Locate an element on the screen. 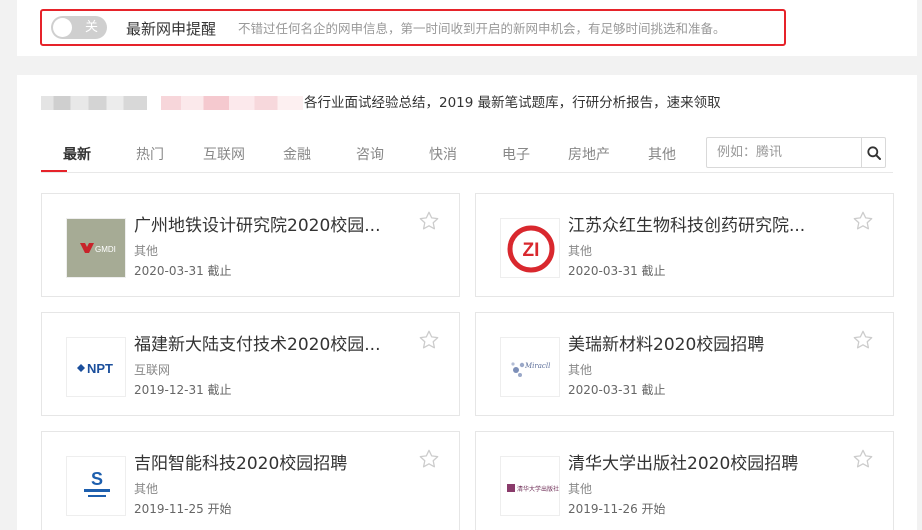  company-card: ZI 江苏众红生物科技创药研究院... 其他 2020-03-31 截止 is located at coordinates (684, 245).